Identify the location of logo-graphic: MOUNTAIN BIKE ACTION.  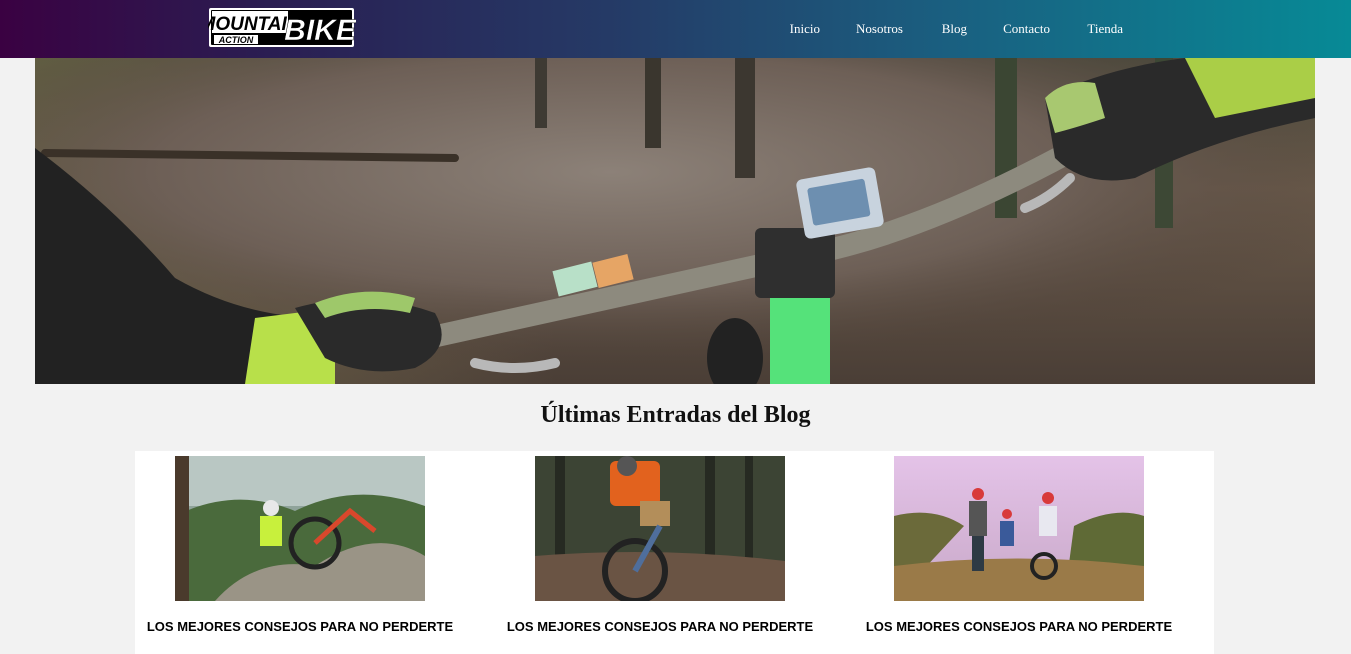
(278, 27).